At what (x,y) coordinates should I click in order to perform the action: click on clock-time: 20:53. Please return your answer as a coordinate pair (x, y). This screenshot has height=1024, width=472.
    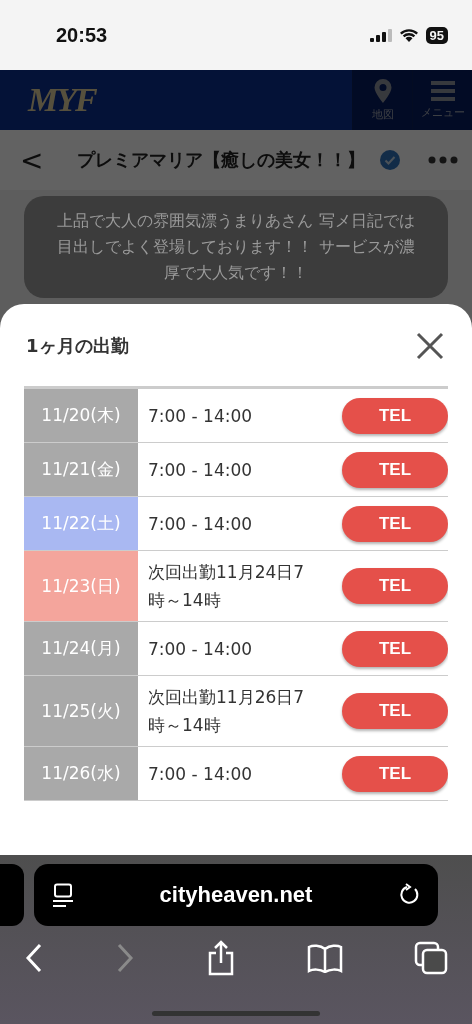
    Looking at the image, I should click on (82, 35).